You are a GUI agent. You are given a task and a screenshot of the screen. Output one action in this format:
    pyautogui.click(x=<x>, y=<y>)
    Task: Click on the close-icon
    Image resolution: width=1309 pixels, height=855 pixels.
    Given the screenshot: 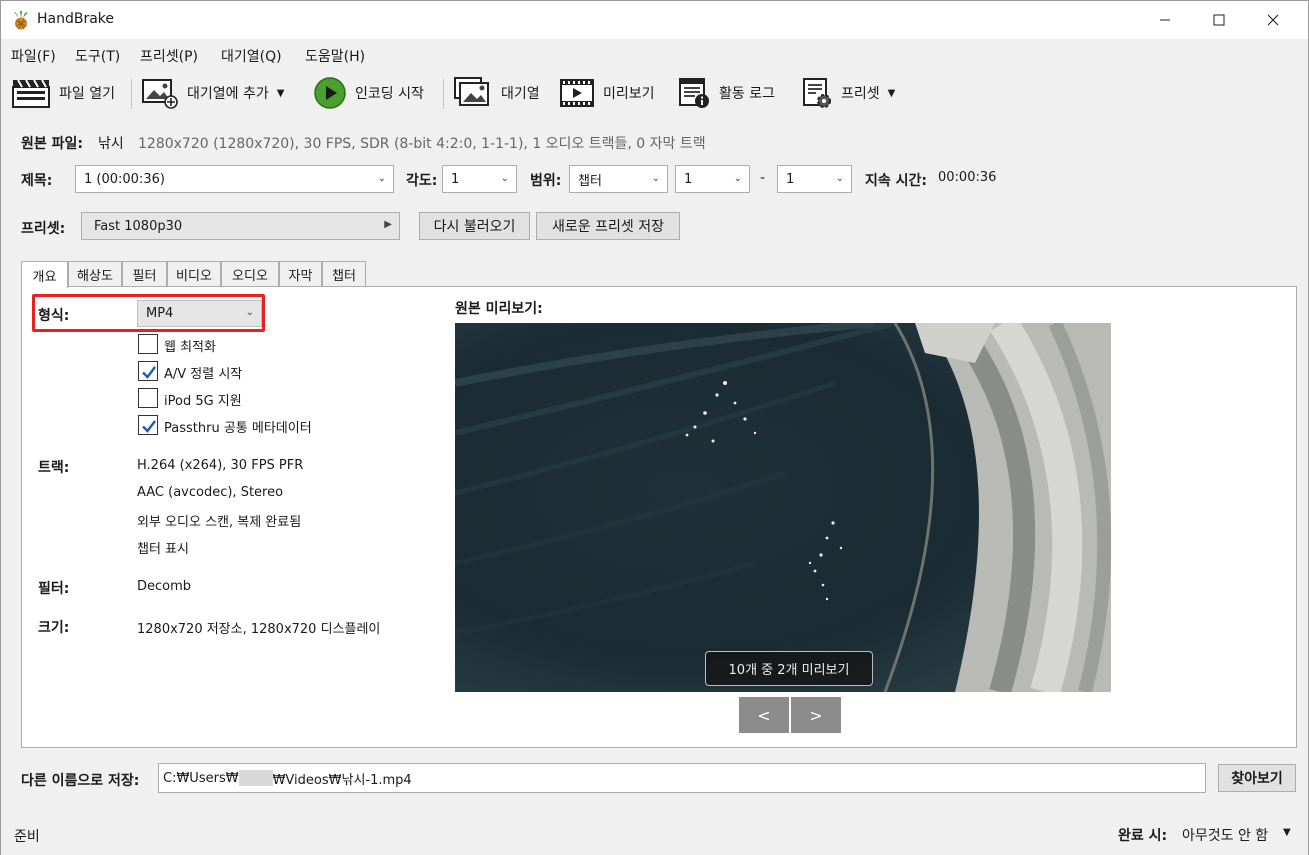 What is the action you would take?
    pyautogui.click(x=1273, y=20)
    